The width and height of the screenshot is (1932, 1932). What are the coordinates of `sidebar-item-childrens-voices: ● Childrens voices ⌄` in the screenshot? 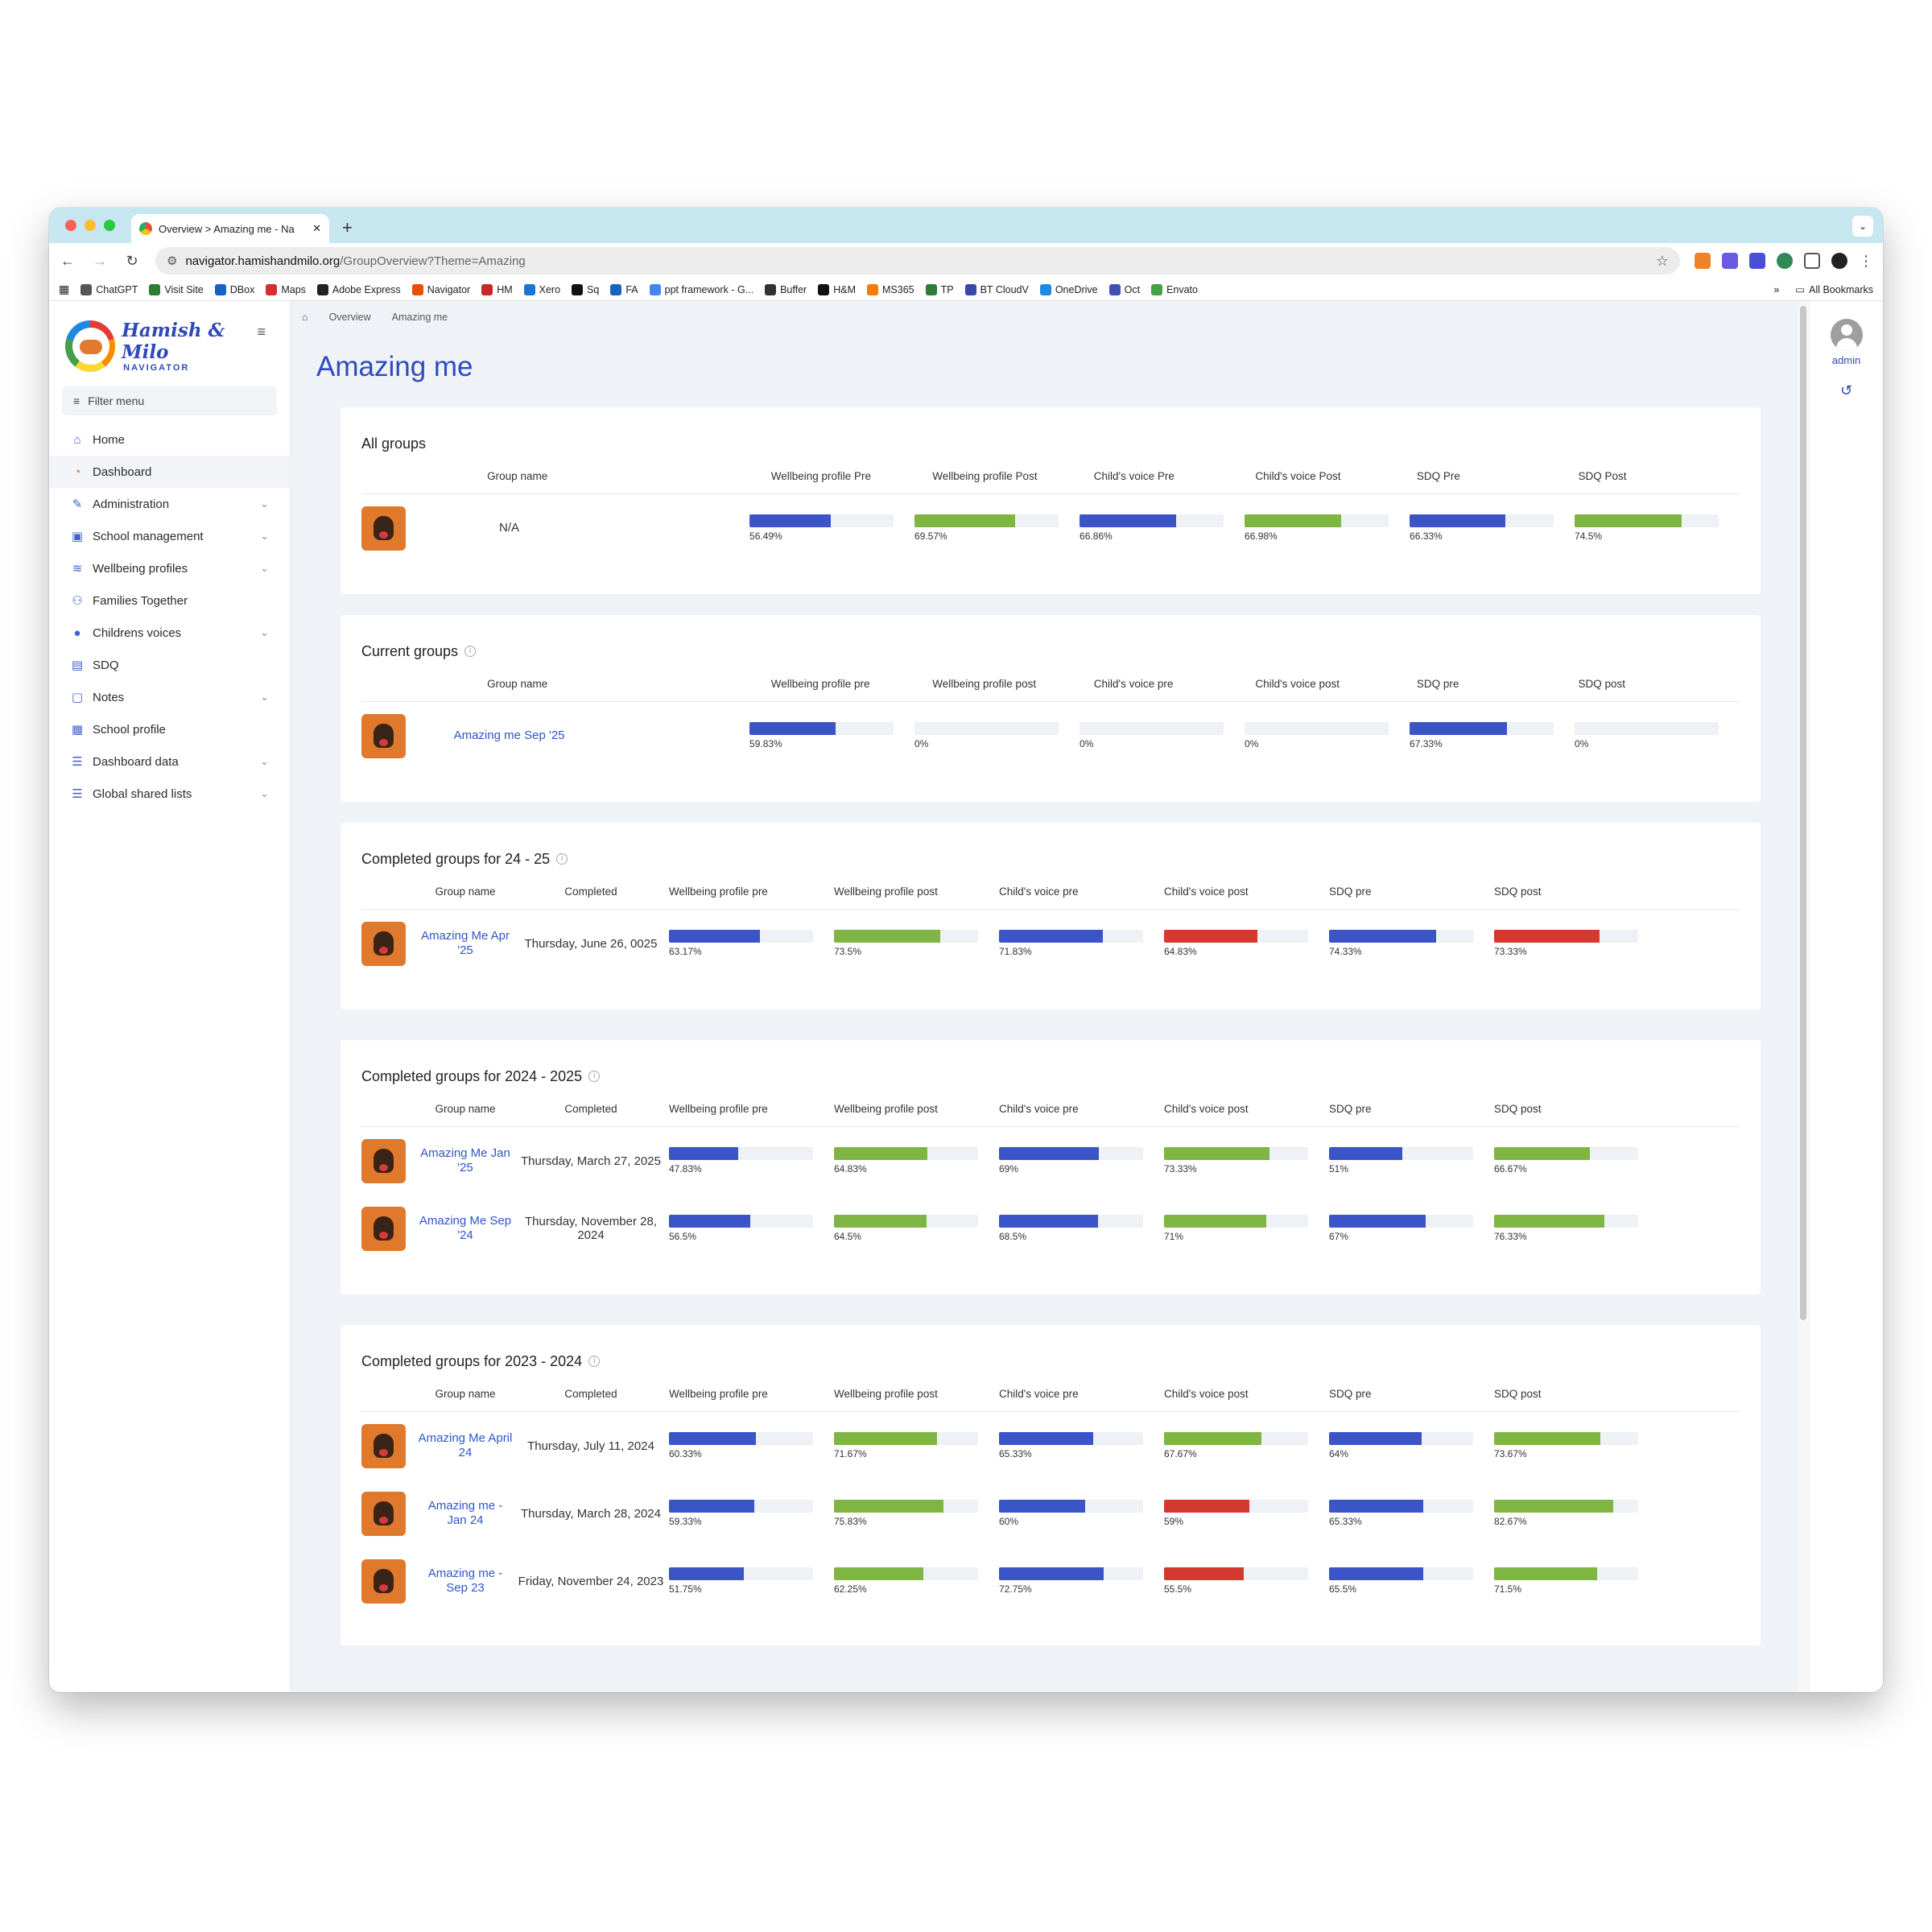 It's located at (169, 633).